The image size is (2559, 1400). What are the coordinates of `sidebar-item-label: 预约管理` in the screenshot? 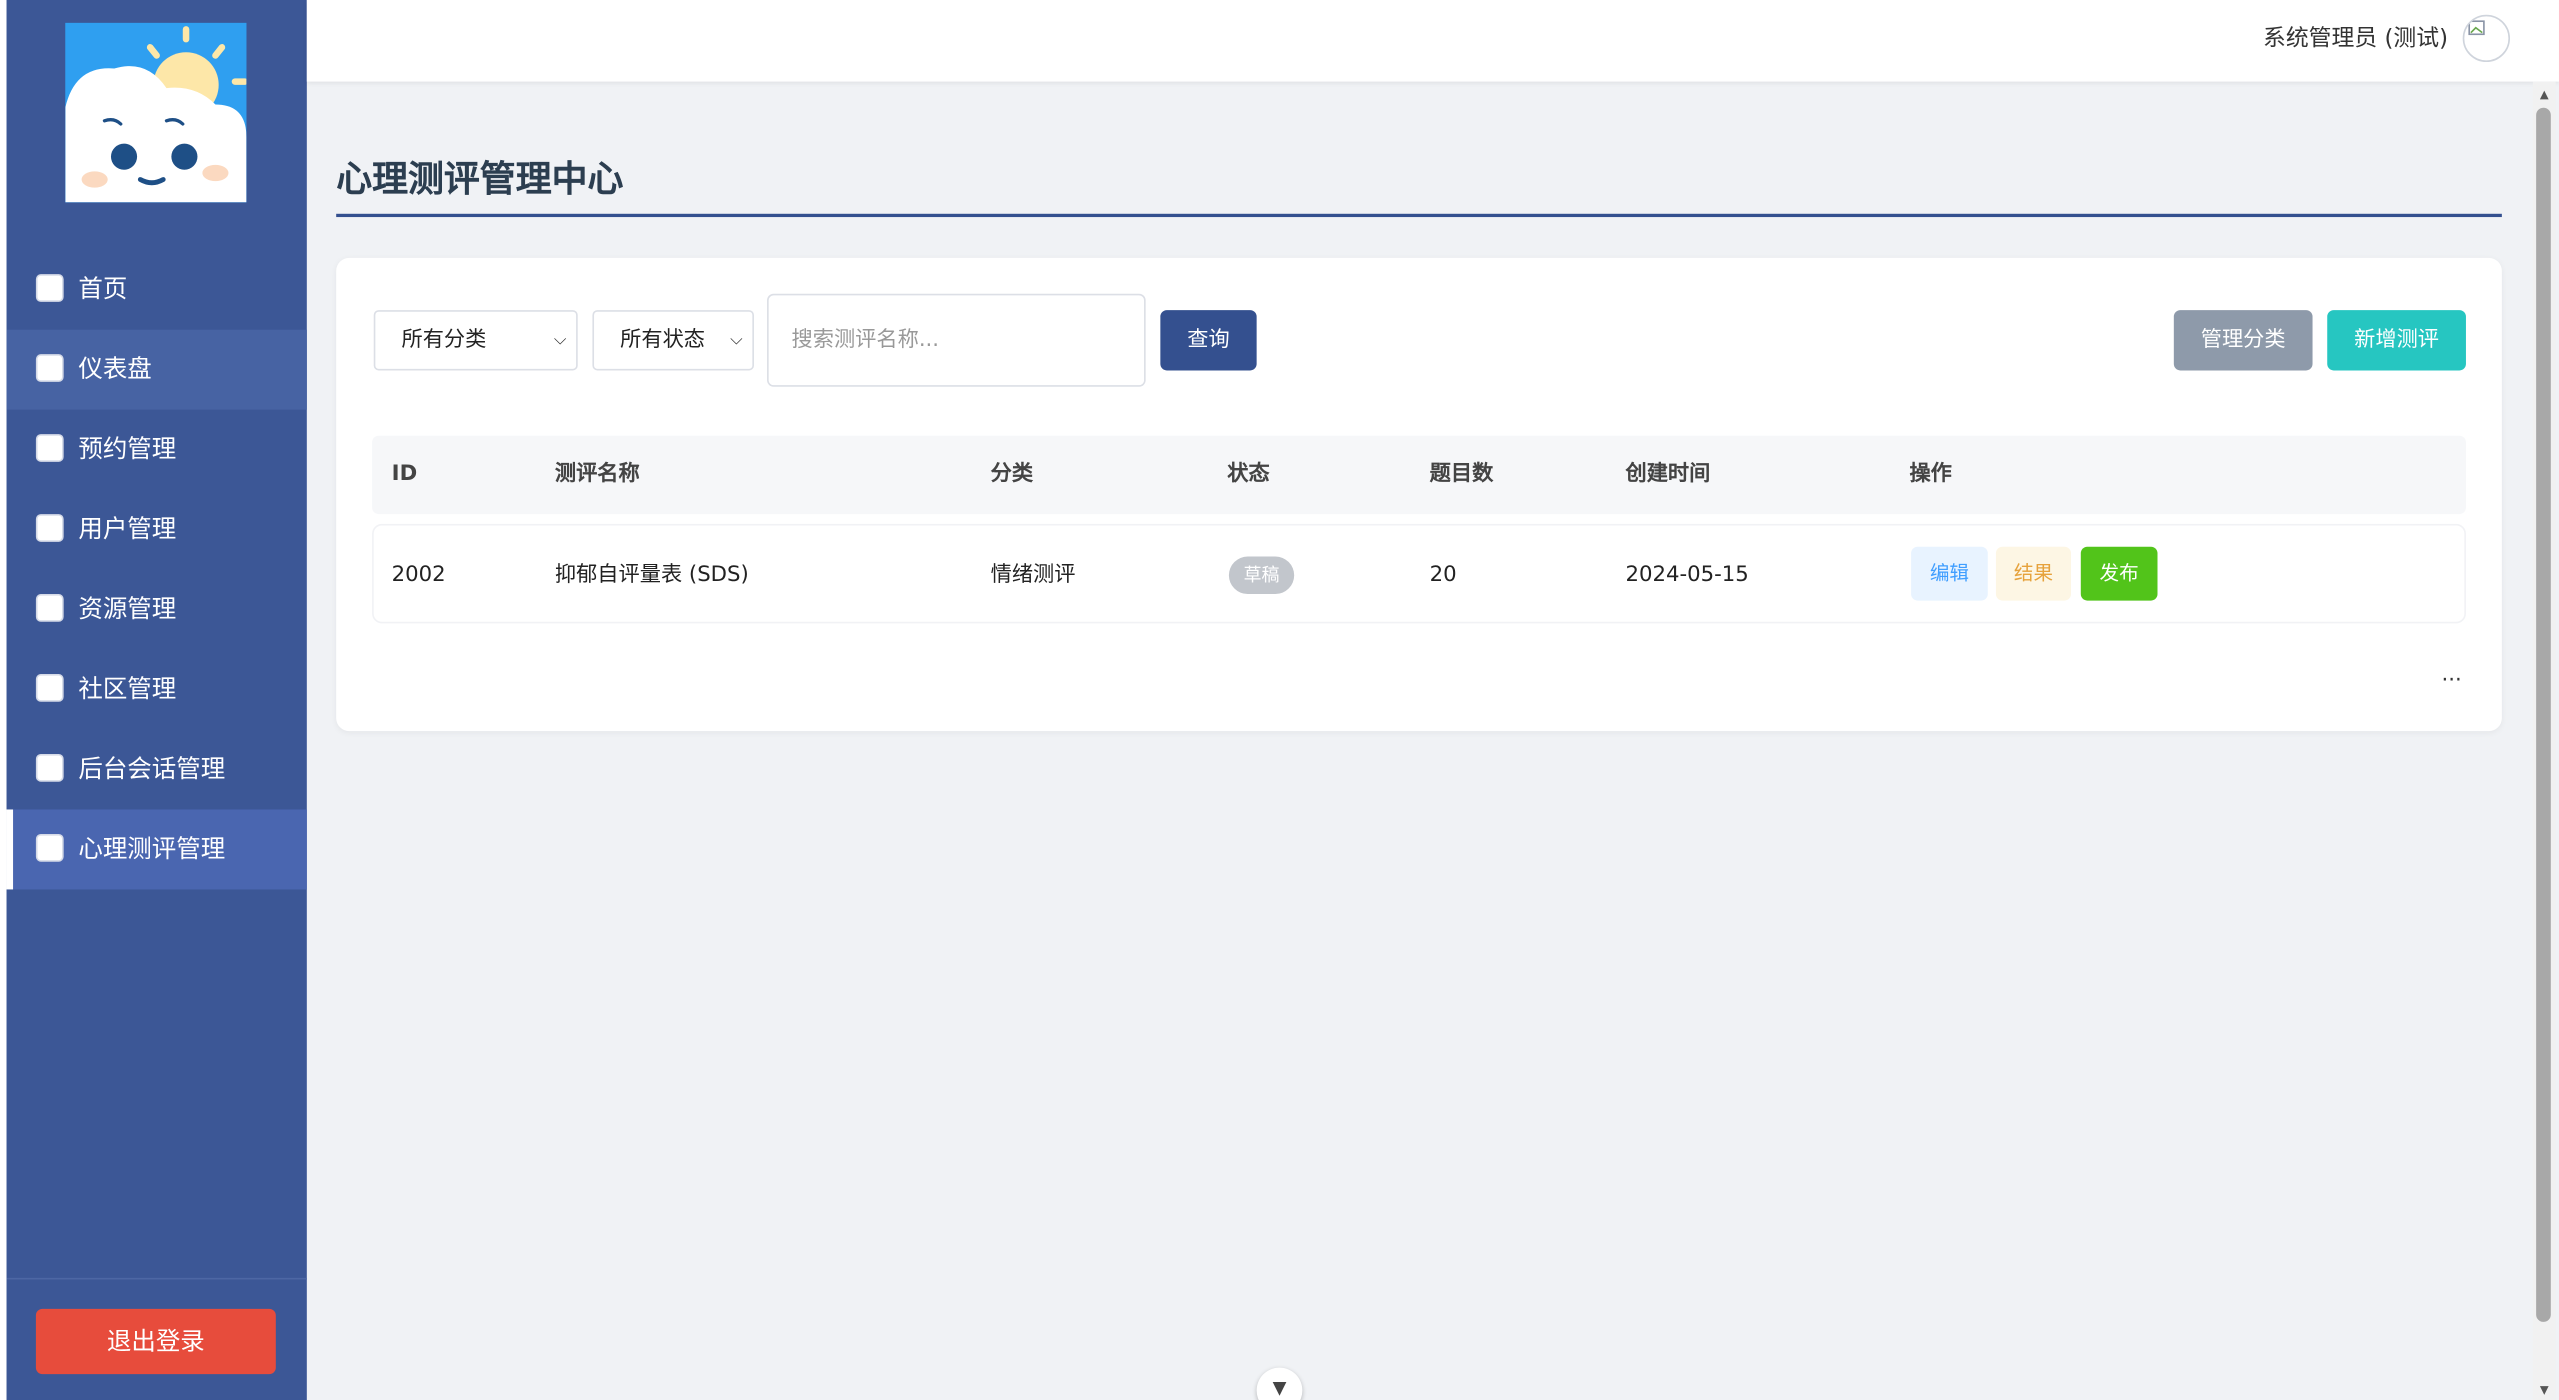 It's located at (127, 449).